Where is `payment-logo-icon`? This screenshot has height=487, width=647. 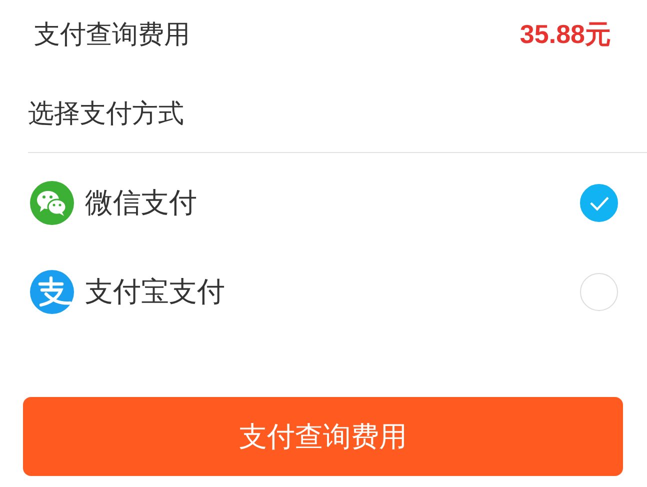
payment-logo-icon is located at coordinates (52, 292).